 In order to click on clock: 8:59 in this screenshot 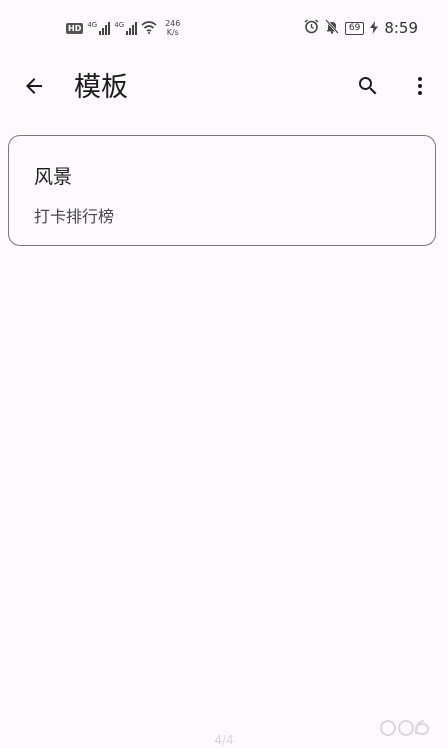, I will do `click(401, 28)`.